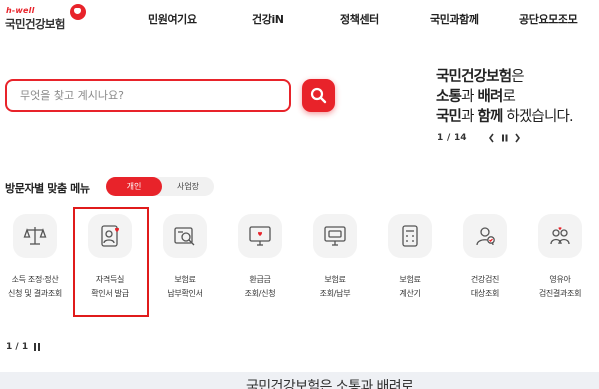 This screenshot has width=599, height=389. Describe the element at coordinates (188, 186) in the screenshot. I see `tab-business: 사업장` at that location.